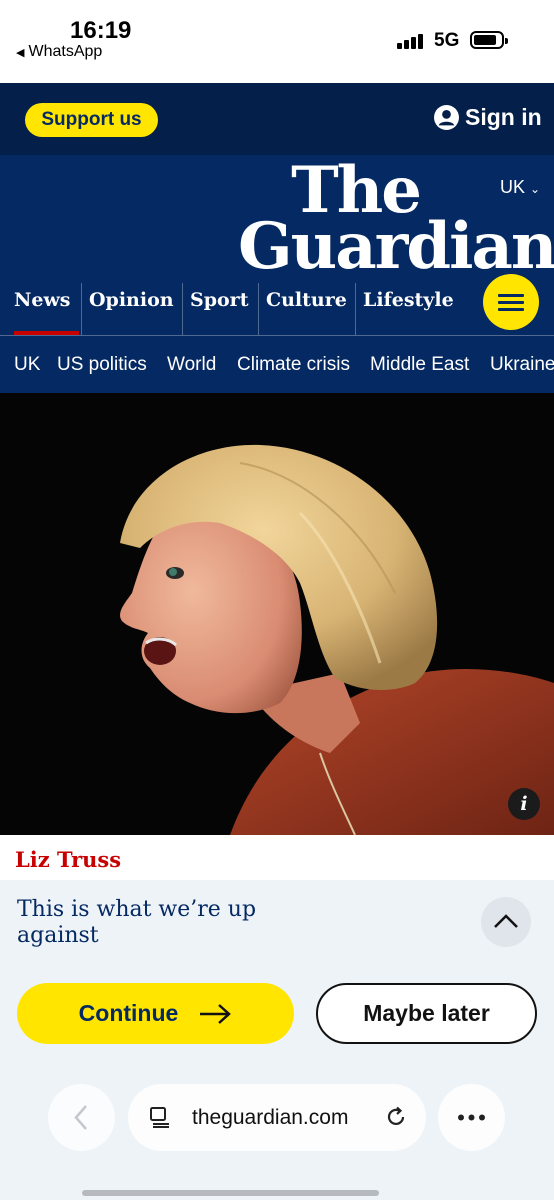 This screenshot has height=1200, width=554. What do you see at coordinates (511, 295) in the screenshot?
I see `menu-icon` at bounding box center [511, 295].